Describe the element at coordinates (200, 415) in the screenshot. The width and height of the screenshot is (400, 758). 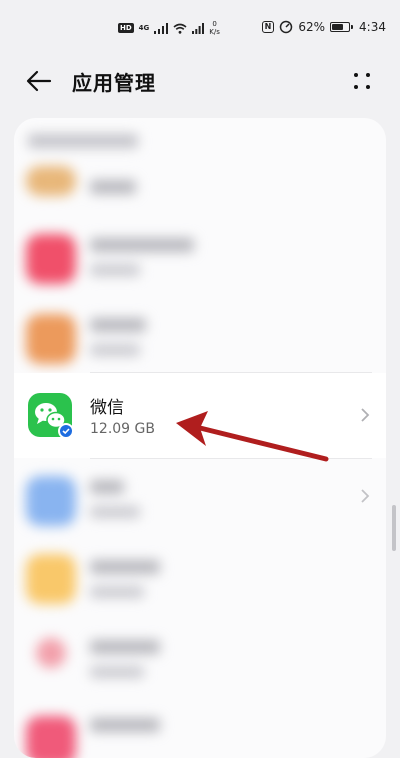
I see `list-item-wechat: 微信 12.09 GB` at that location.